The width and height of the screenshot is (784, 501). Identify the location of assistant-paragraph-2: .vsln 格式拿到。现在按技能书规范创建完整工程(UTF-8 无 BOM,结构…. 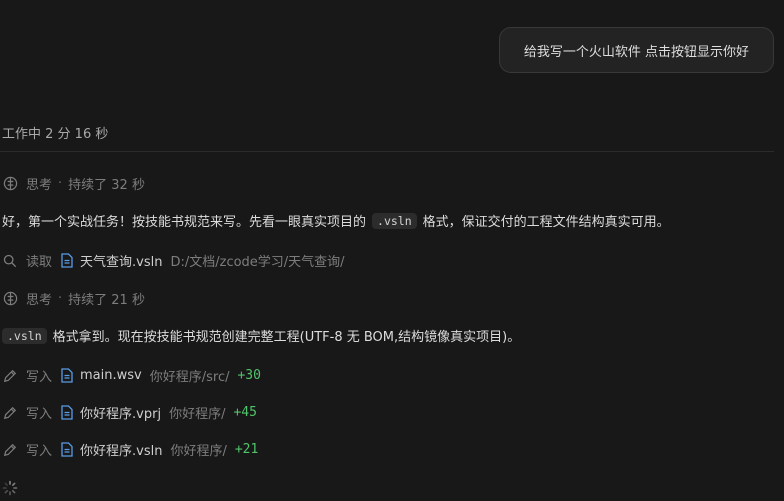
(260, 335).